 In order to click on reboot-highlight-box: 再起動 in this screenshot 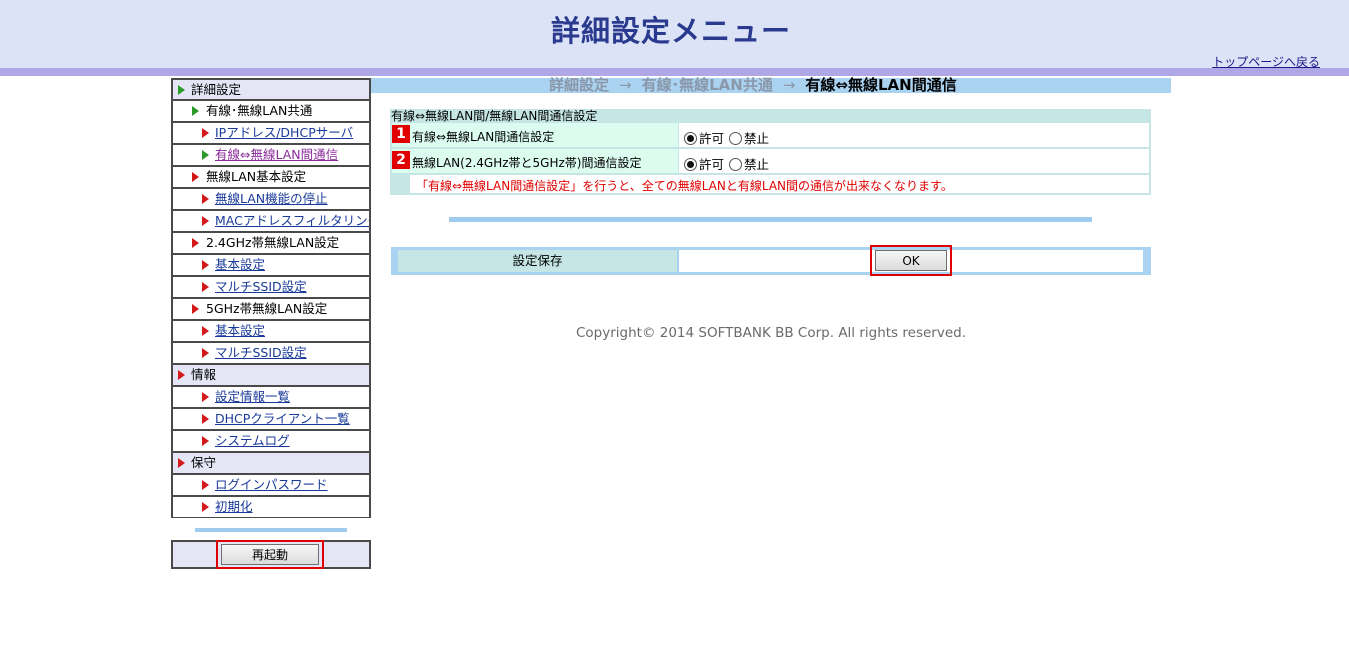, I will do `click(270, 554)`.